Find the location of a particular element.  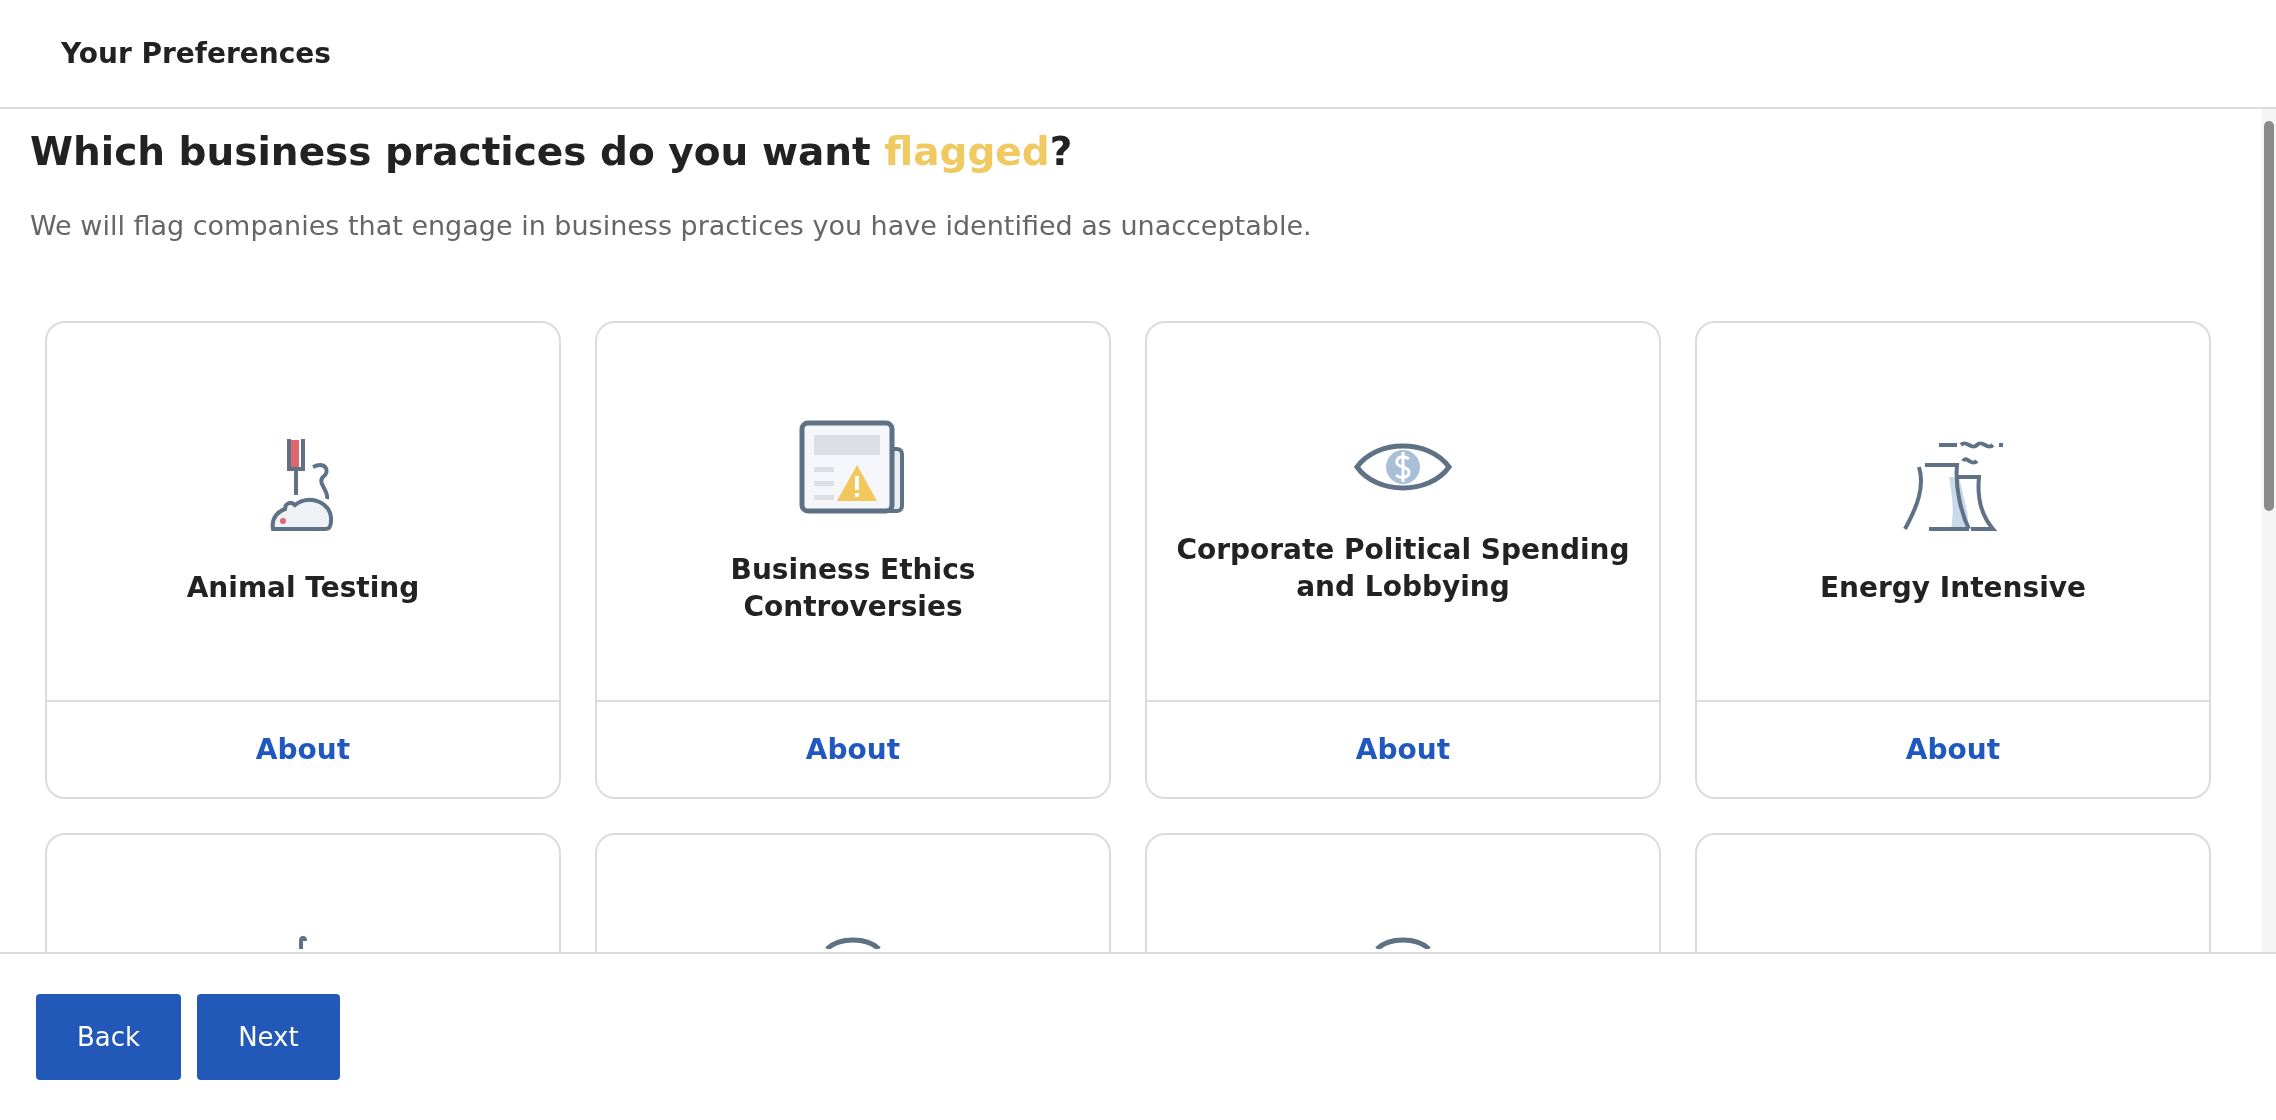

practice-card: Business Ethics Controversies About is located at coordinates (853, 560).